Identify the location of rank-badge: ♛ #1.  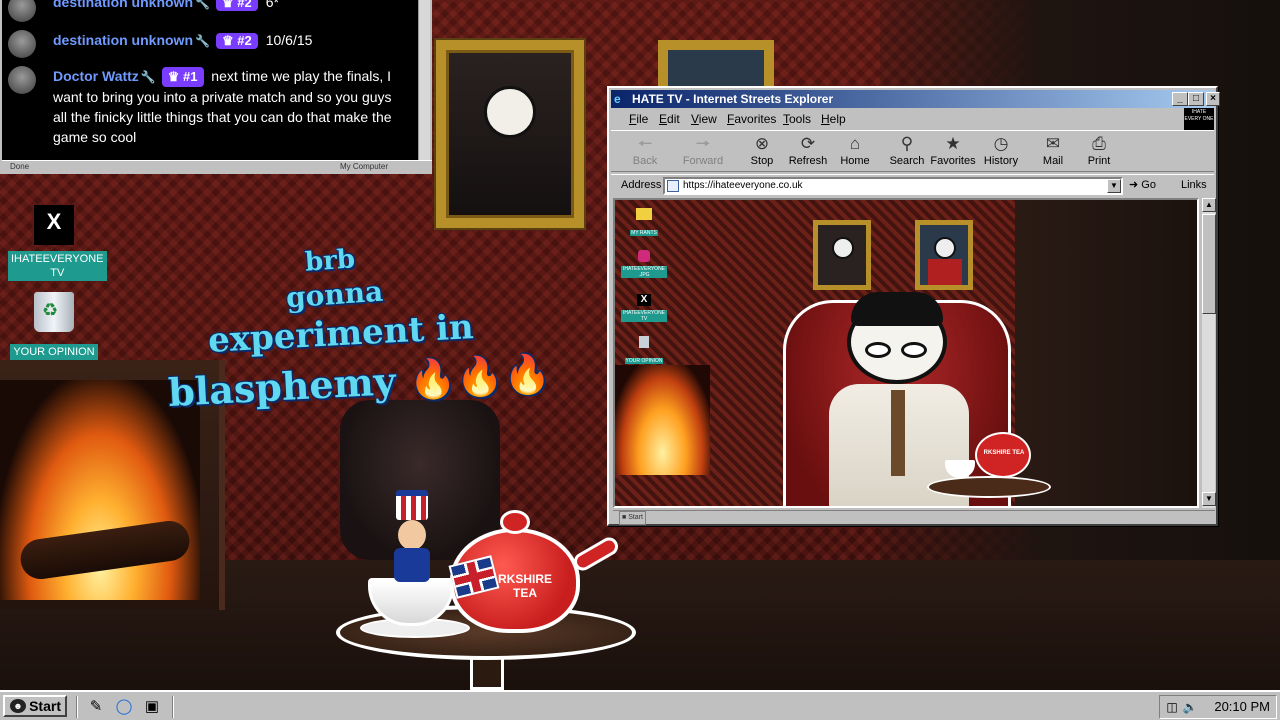
(182, 77).